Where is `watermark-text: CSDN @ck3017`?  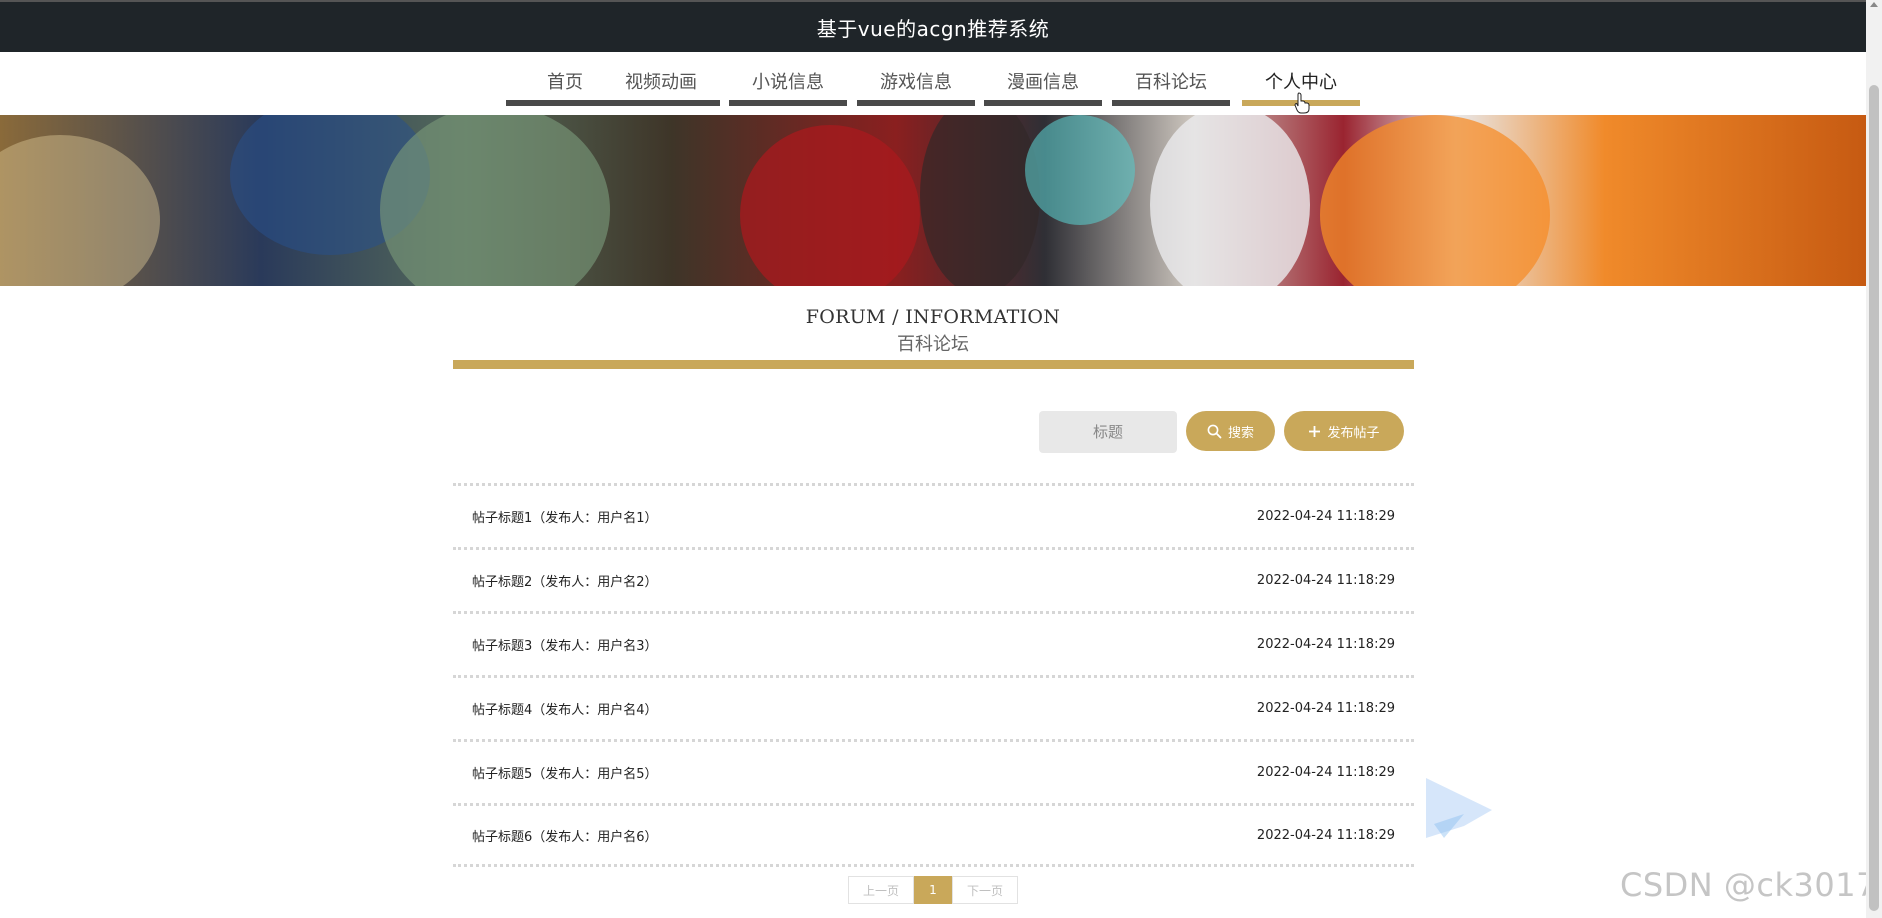 watermark-text: CSDN @ck3017 is located at coordinates (1748, 885).